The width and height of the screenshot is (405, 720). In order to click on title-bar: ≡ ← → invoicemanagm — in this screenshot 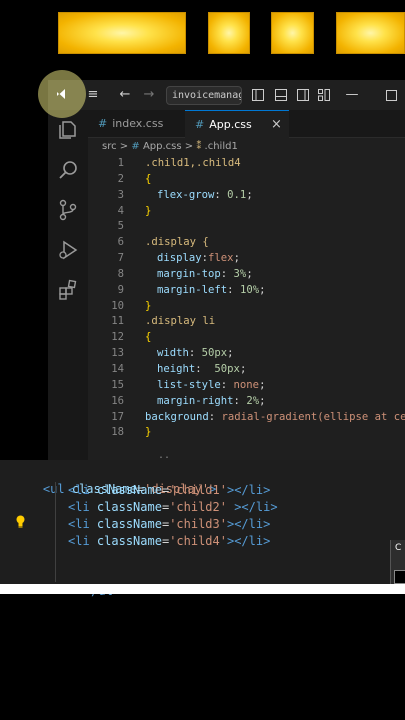, I will do `click(226, 95)`.